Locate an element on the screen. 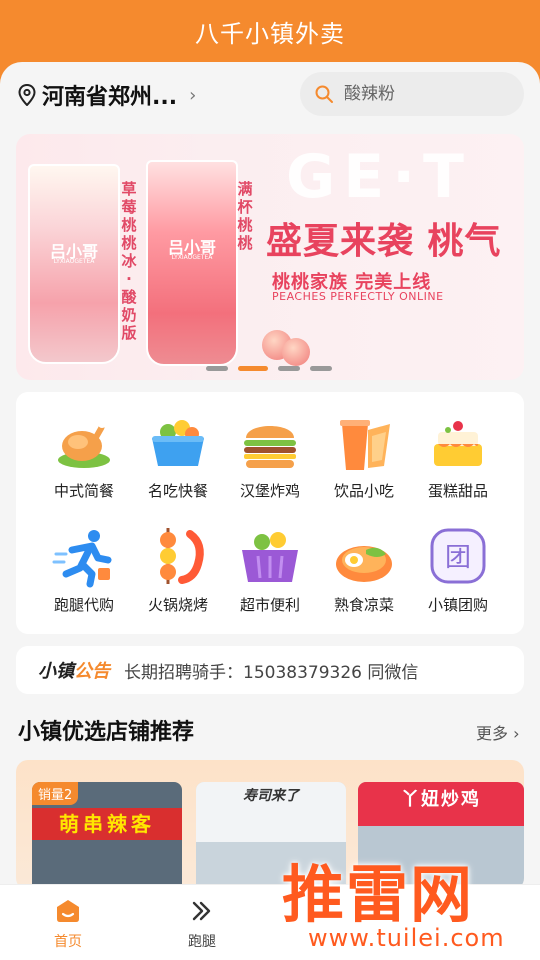 The image size is (540, 960). category-item: 汉堡炸鸡 is located at coordinates (270, 455).